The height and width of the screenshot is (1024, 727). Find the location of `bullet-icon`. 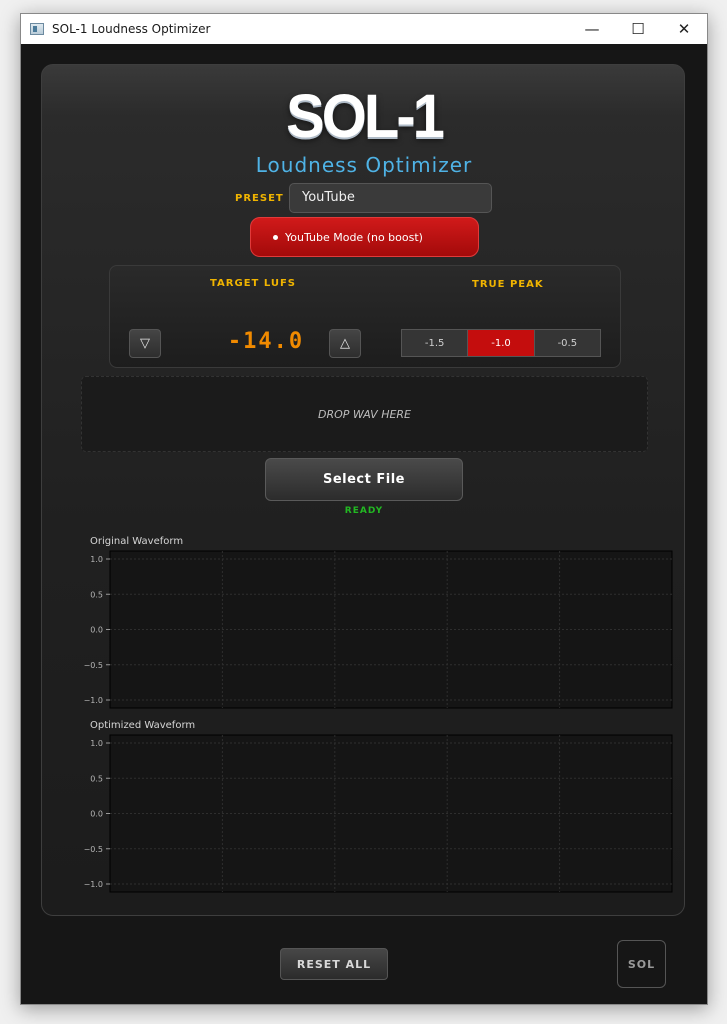

bullet-icon is located at coordinates (275, 237).